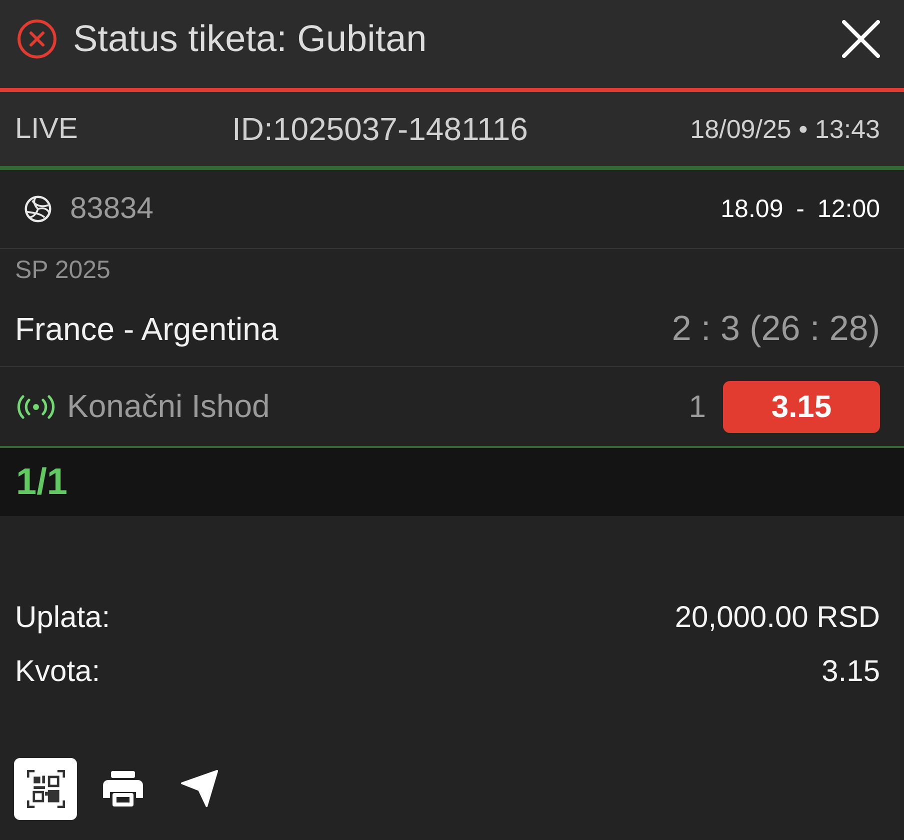 The height and width of the screenshot is (840, 904). Describe the element at coordinates (697, 406) in the screenshot. I see `pick-label: 1` at that location.